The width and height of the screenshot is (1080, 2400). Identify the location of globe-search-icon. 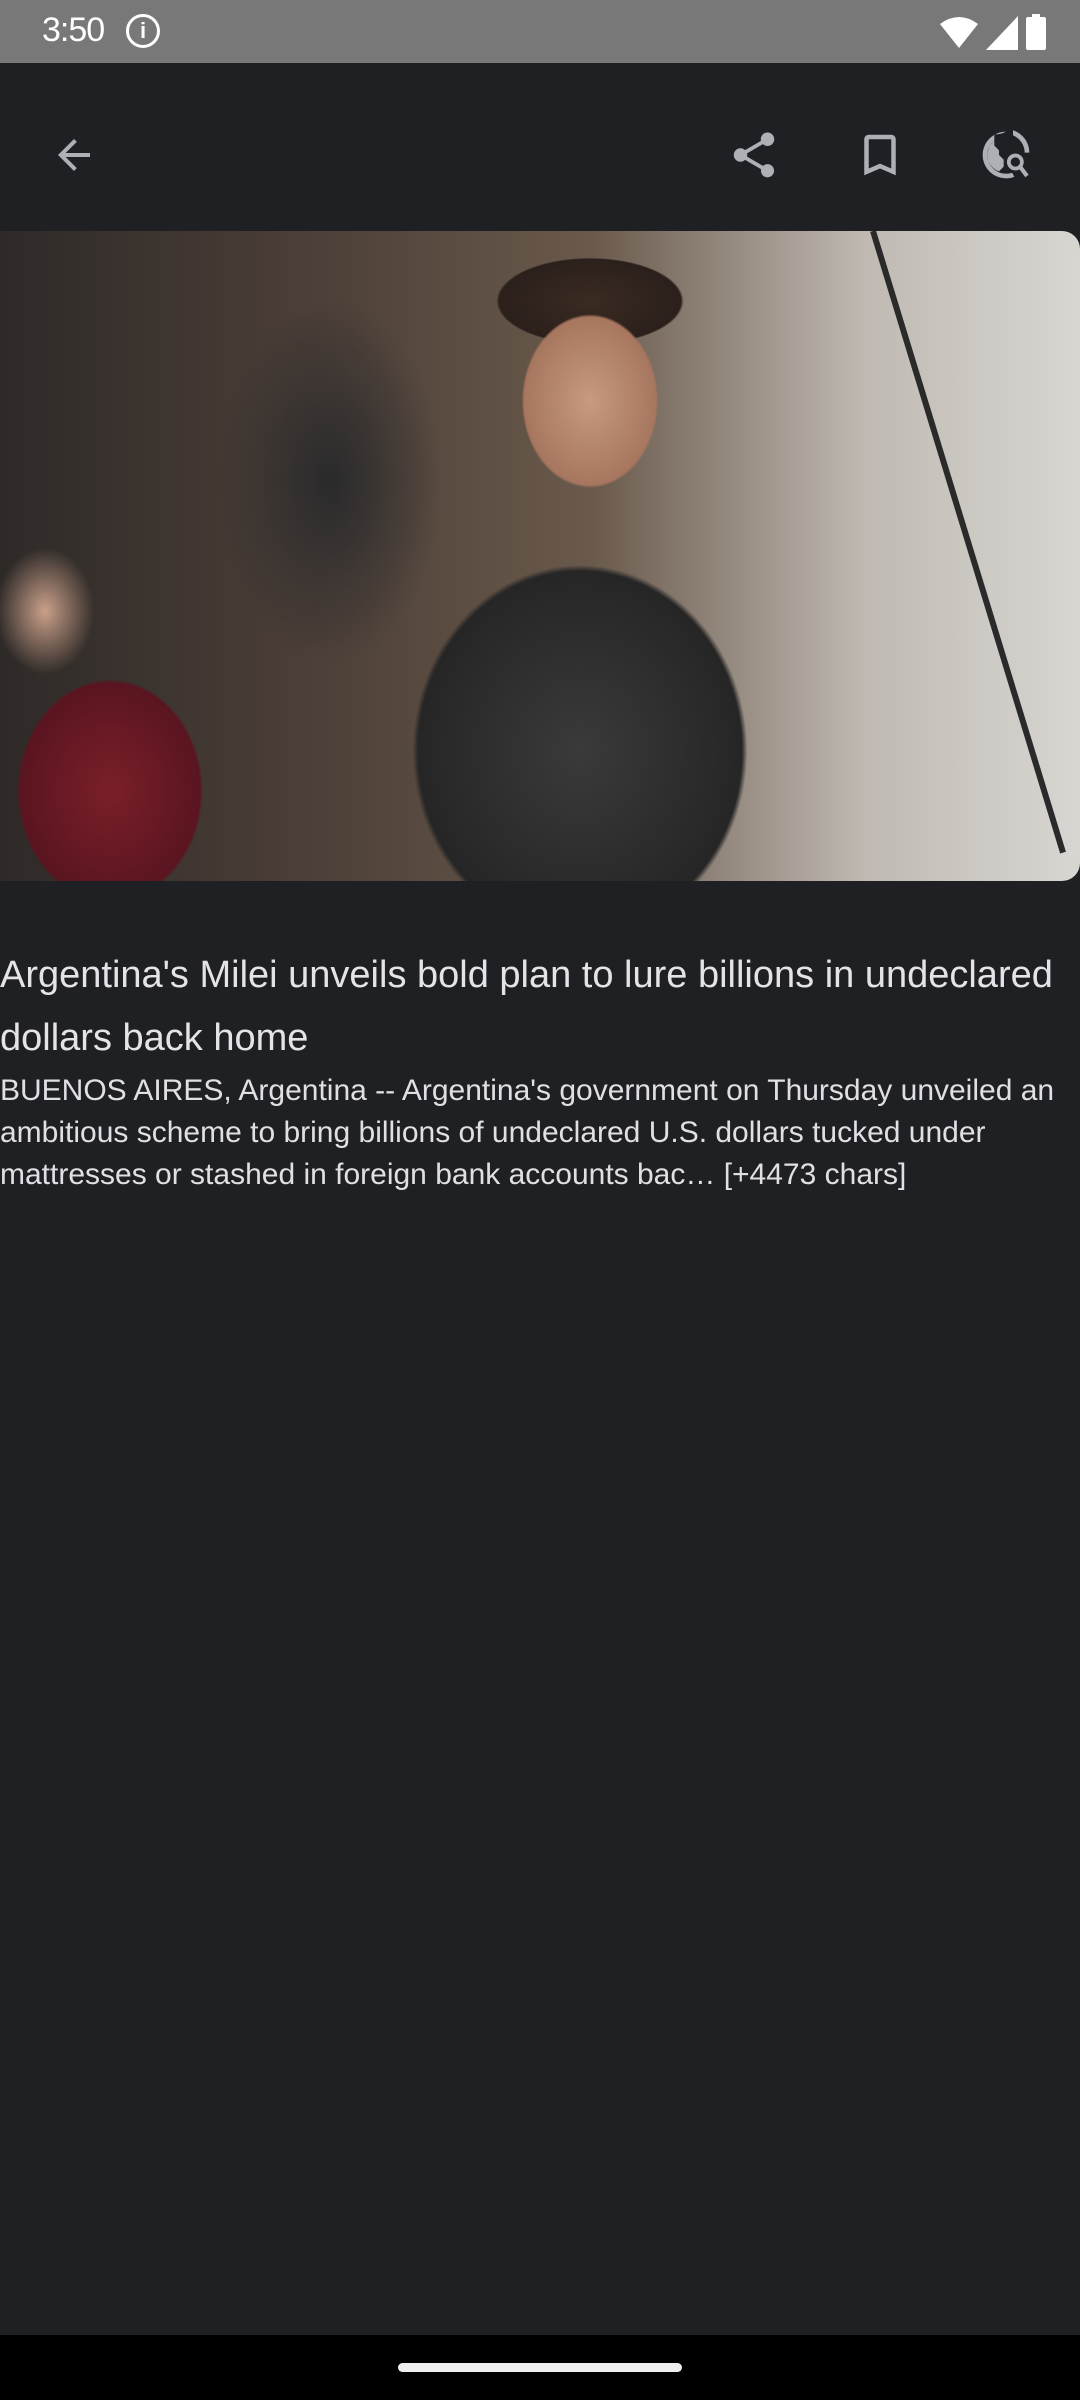
(1006, 154).